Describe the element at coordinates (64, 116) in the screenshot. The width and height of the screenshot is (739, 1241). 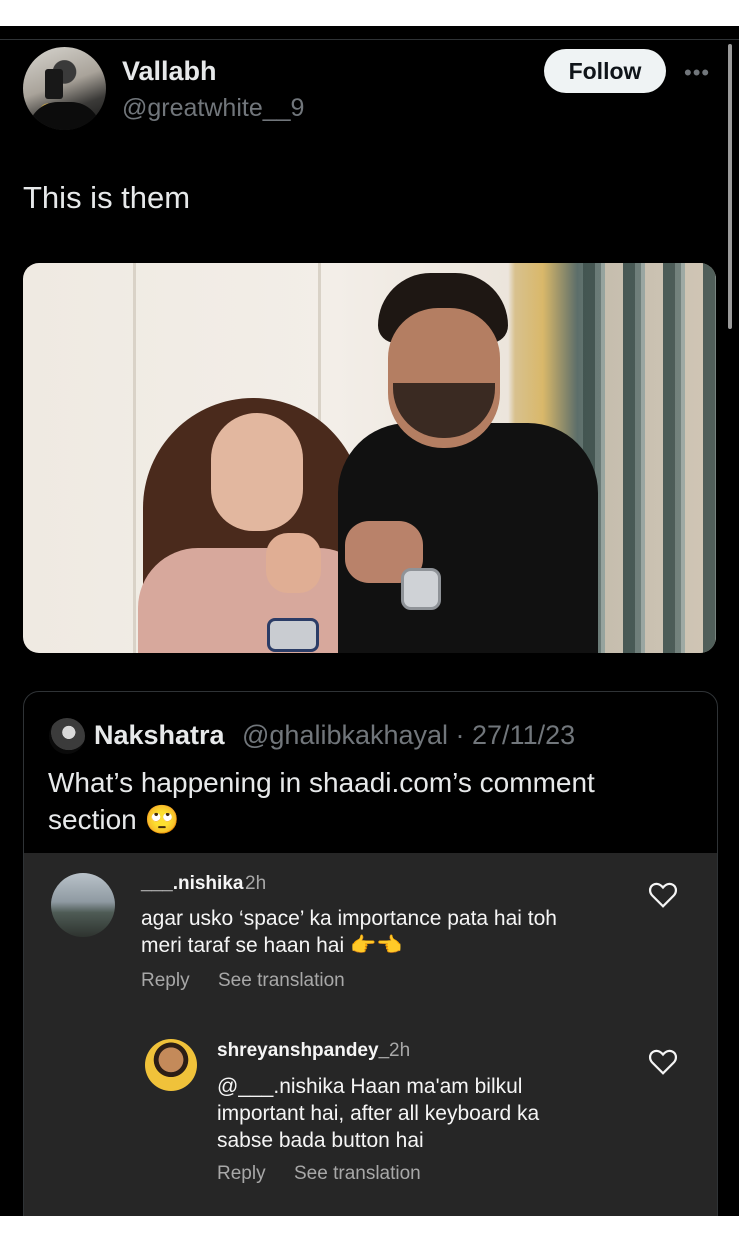
I see `avatar-shirt` at that location.